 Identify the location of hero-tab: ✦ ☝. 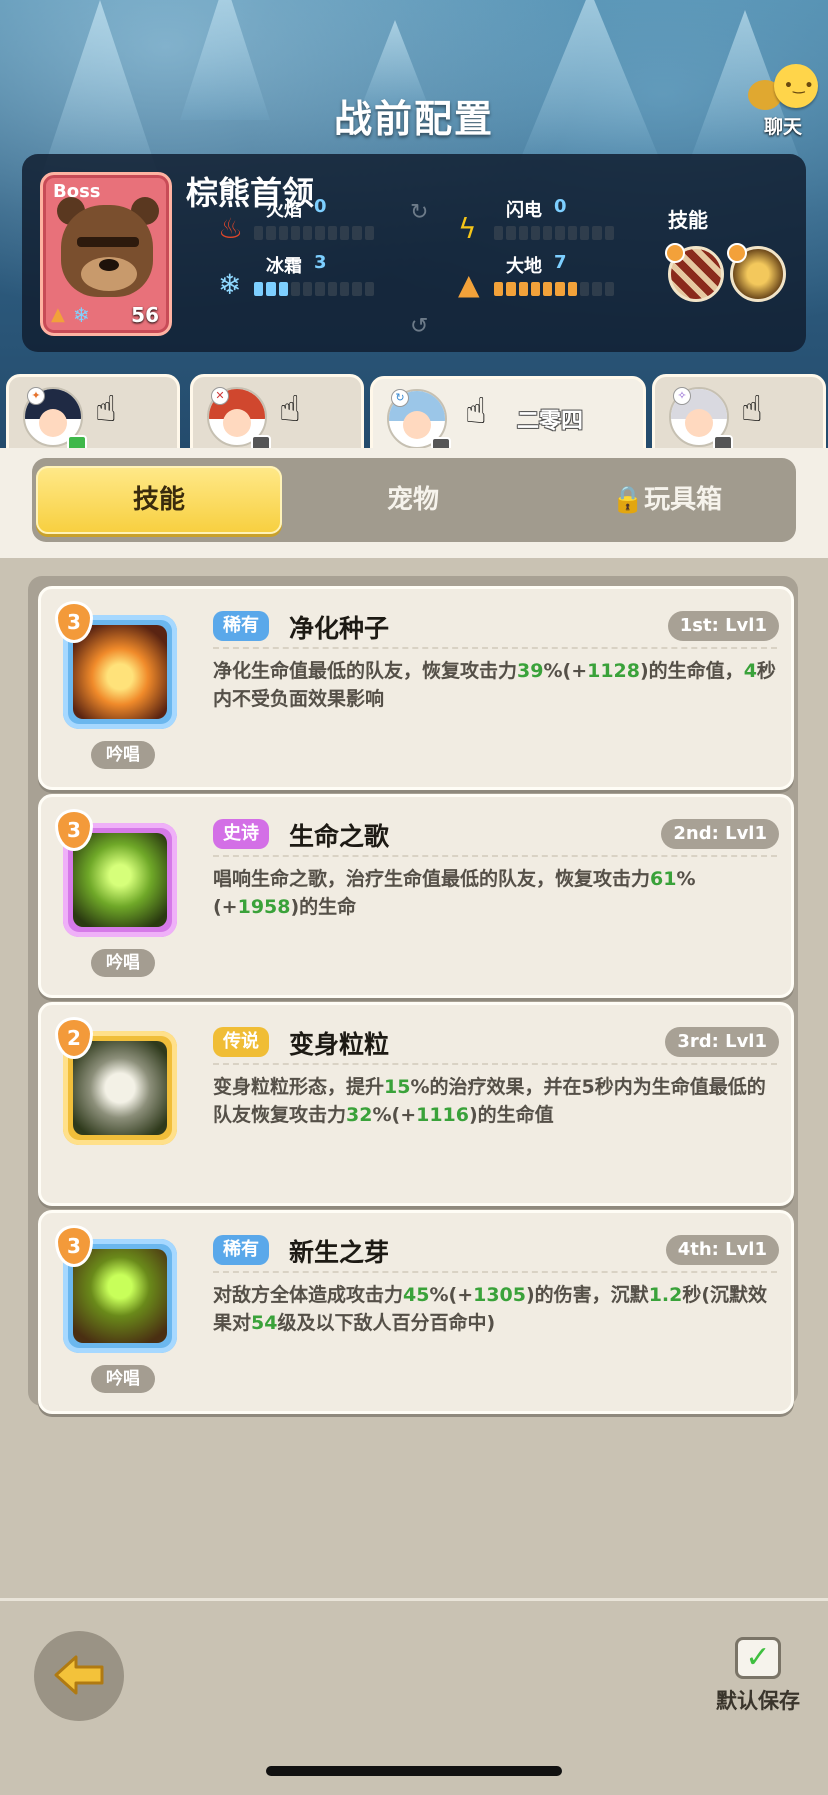
(93, 414).